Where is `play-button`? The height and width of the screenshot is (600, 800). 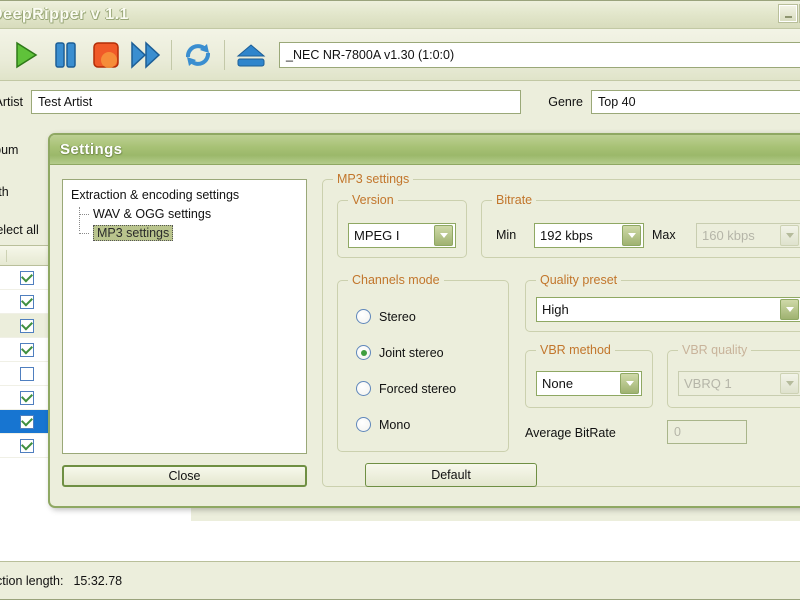 play-button is located at coordinates (25, 55).